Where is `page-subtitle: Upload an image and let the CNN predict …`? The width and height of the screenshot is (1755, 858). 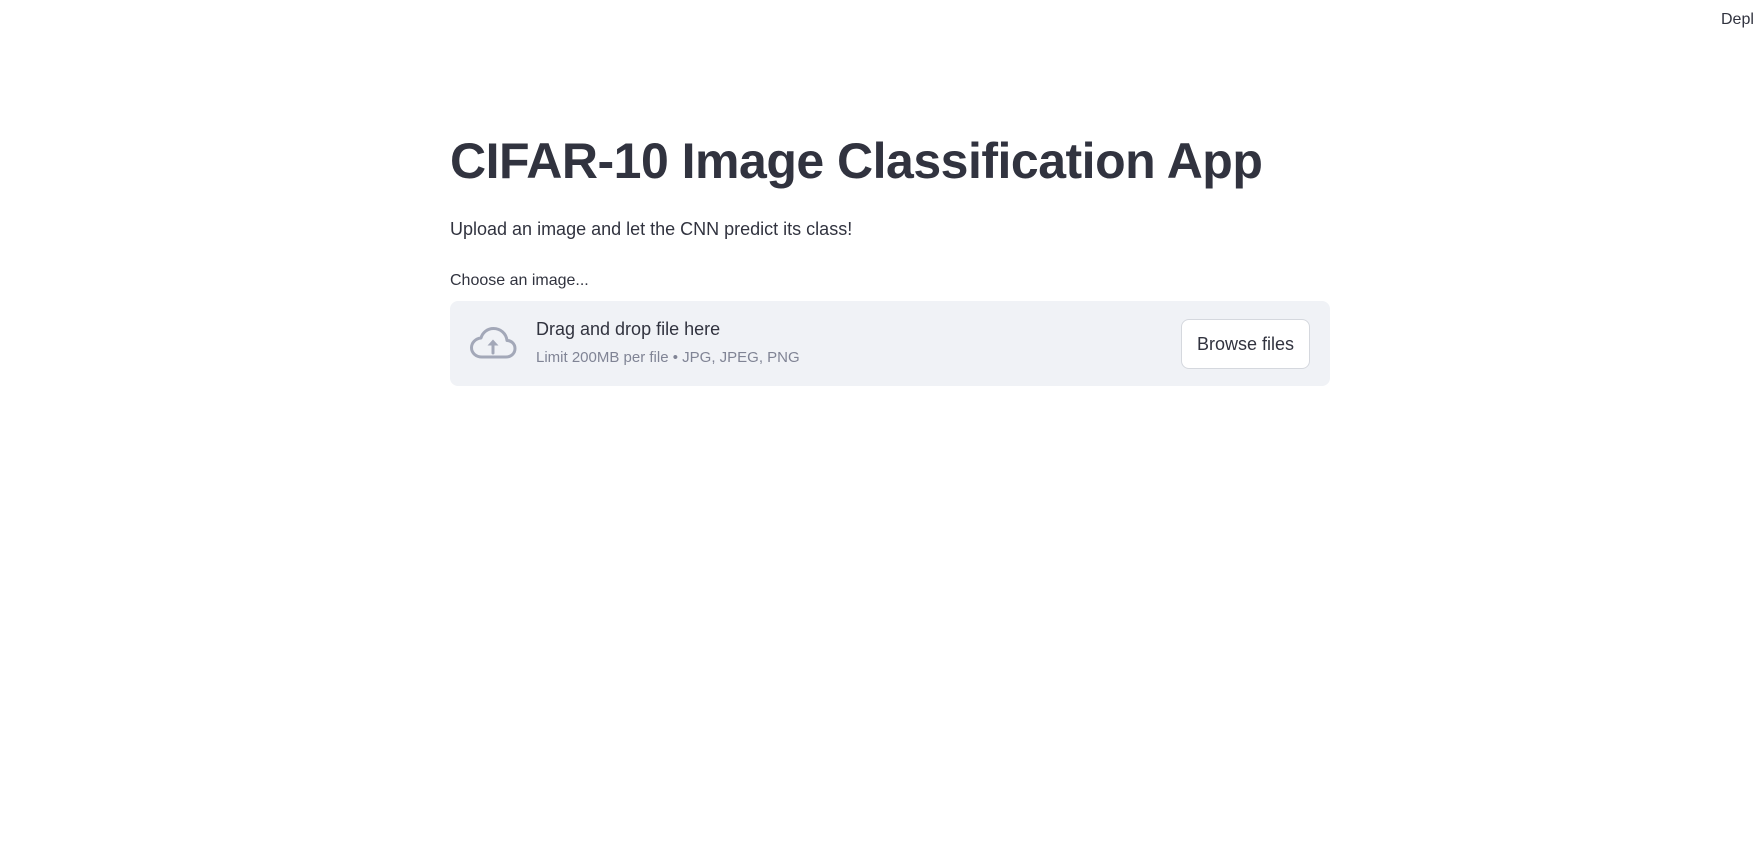
page-subtitle: Upload an image and let the CNN predict … is located at coordinates (651, 229).